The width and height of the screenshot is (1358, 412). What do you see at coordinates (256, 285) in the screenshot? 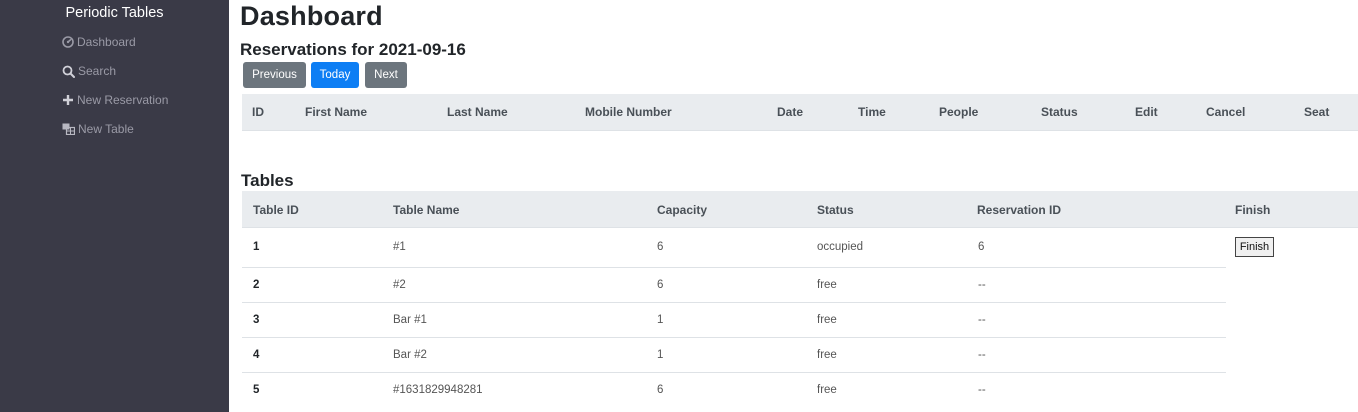
I see `table-id-cell: 2` at bounding box center [256, 285].